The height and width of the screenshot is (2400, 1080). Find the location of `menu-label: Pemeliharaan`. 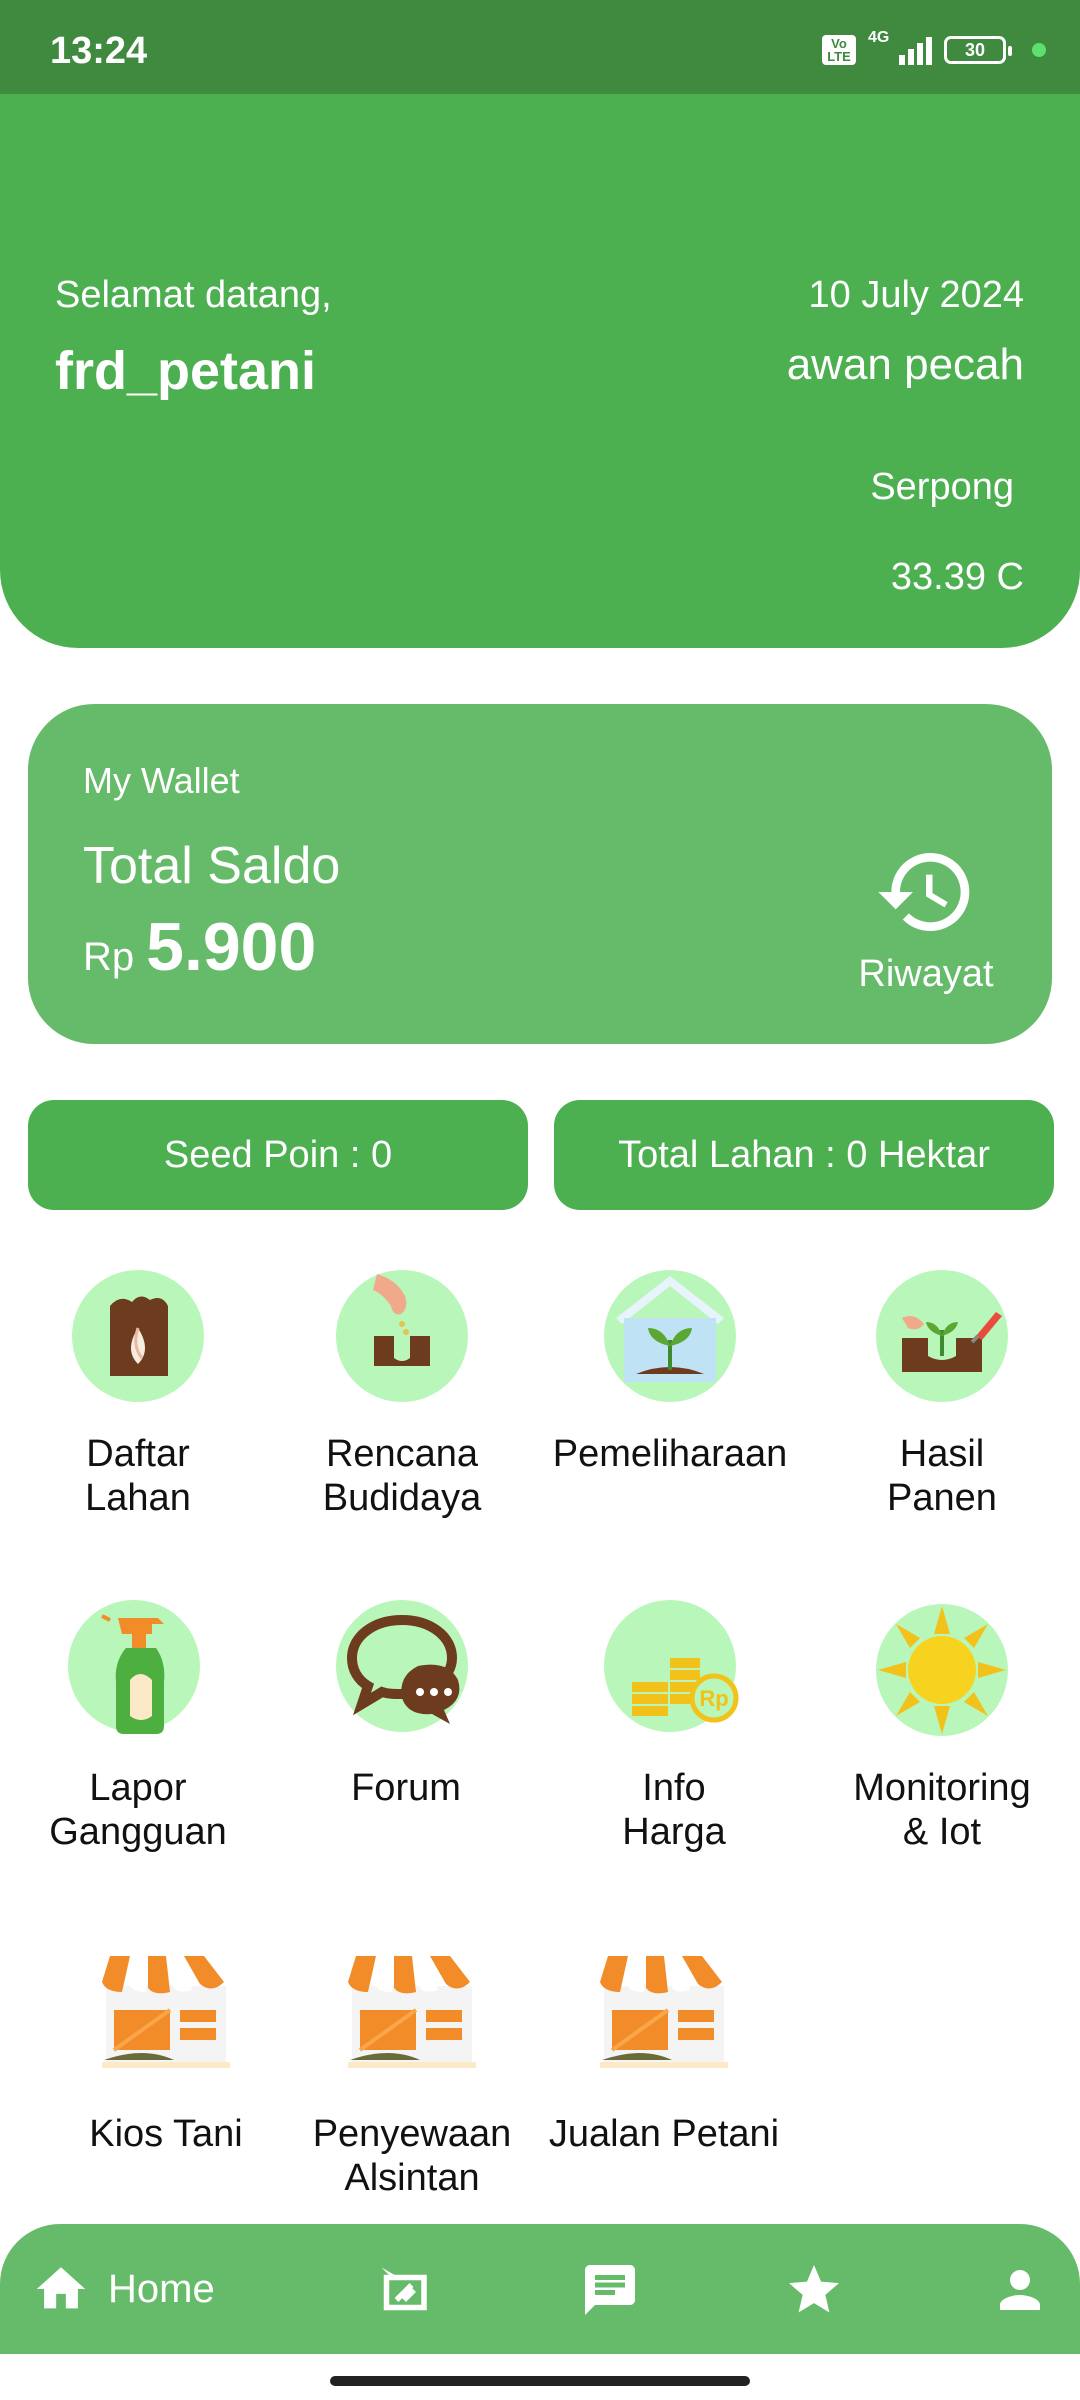

menu-label: Pemeliharaan is located at coordinates (670, 1454).